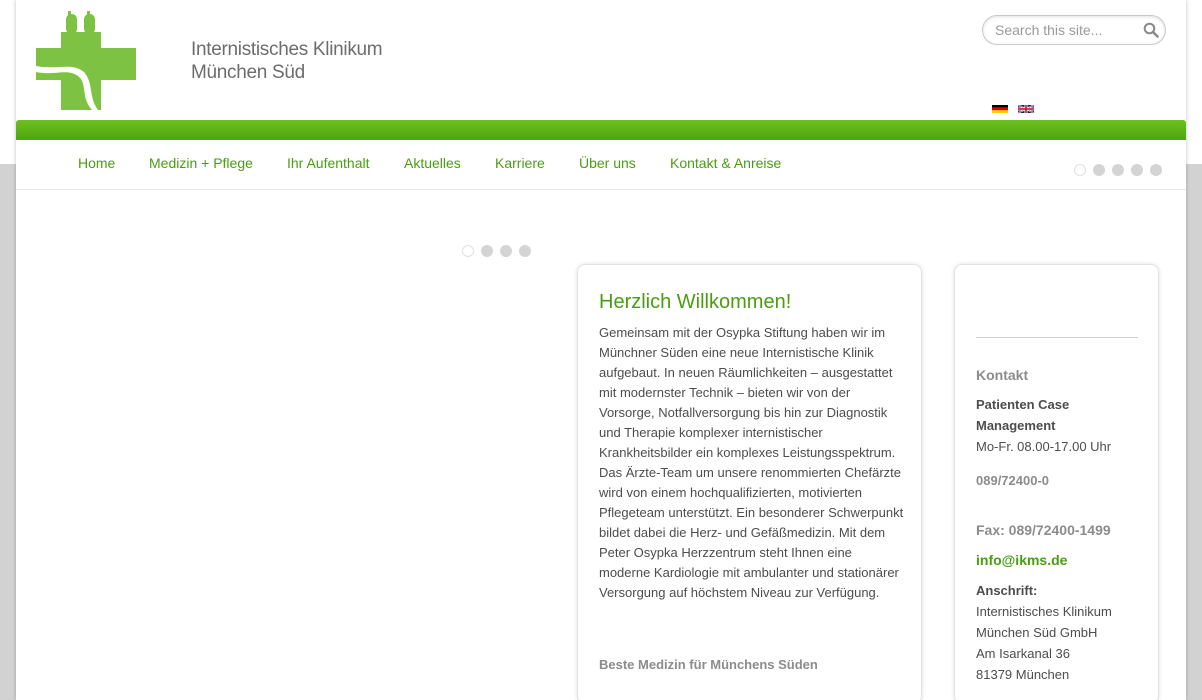 The width and height of the screenshot is (1202, 700). What do you see at coordinates (1002, 375) in the screenshot?
I see `contact-heading: Kontakt` at bounding box center [1002, 375].